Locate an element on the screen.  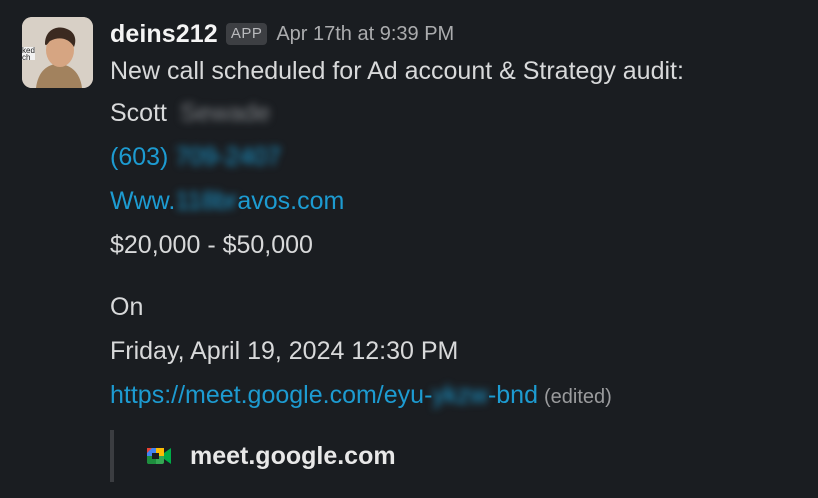
redacted-phone-number: 709-2407 is located at coordinates (228, 157).